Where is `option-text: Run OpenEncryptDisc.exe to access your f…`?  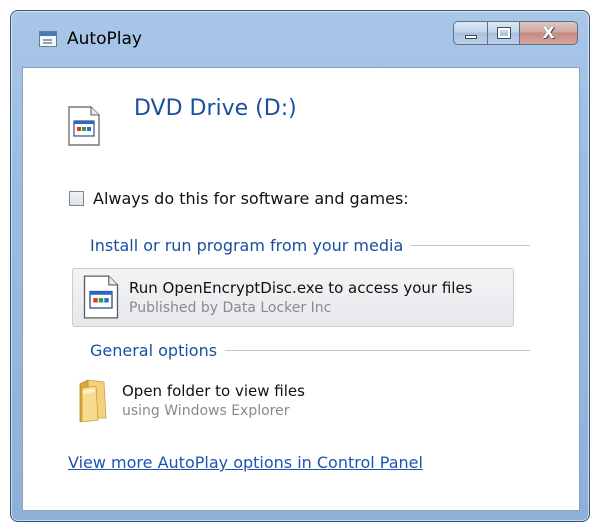
option-text: Run OpenEncryptDisc.exe to access your f… is located at coordinates (301, 298).